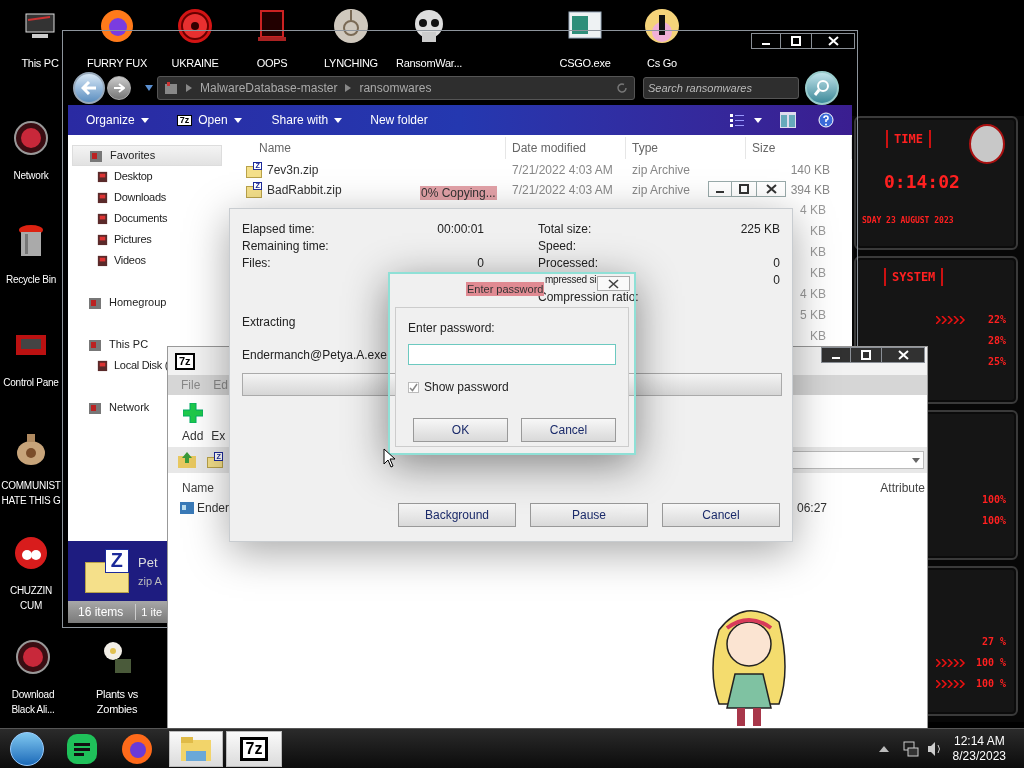 This screenshot has width=1024, height=768. Describe the element at coordinates (149, 88) in the screenshot. I see `dropdown-icon` at that location.